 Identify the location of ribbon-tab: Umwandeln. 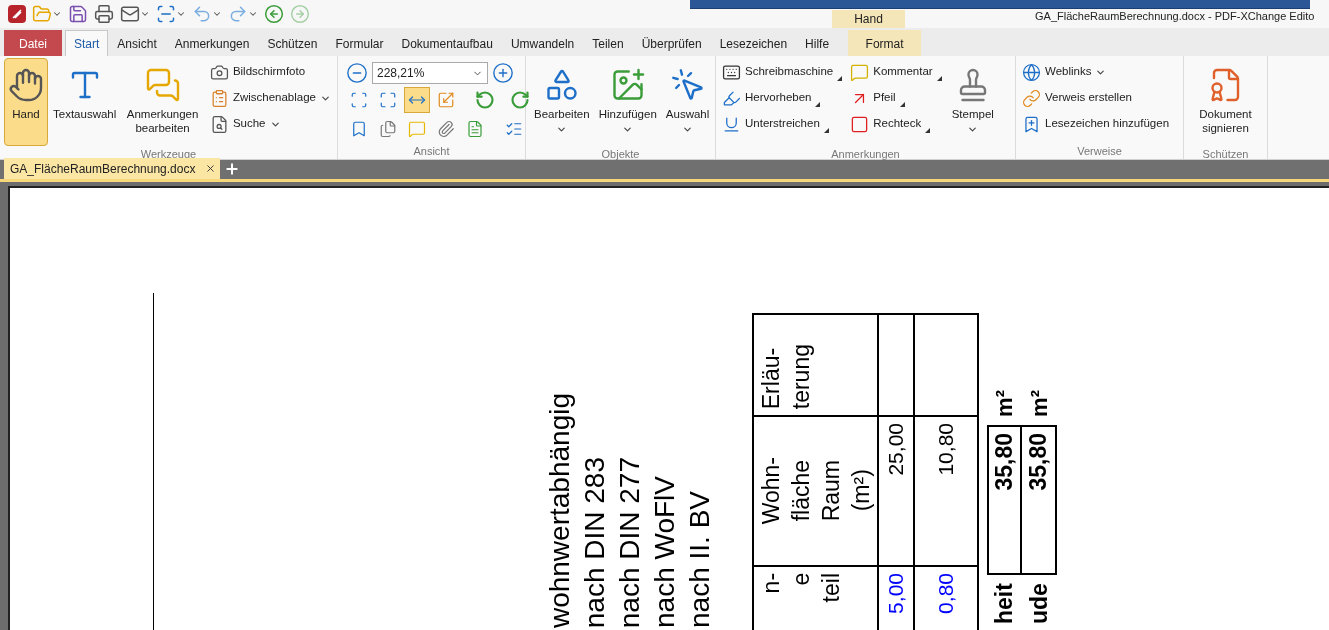
(542, 43).